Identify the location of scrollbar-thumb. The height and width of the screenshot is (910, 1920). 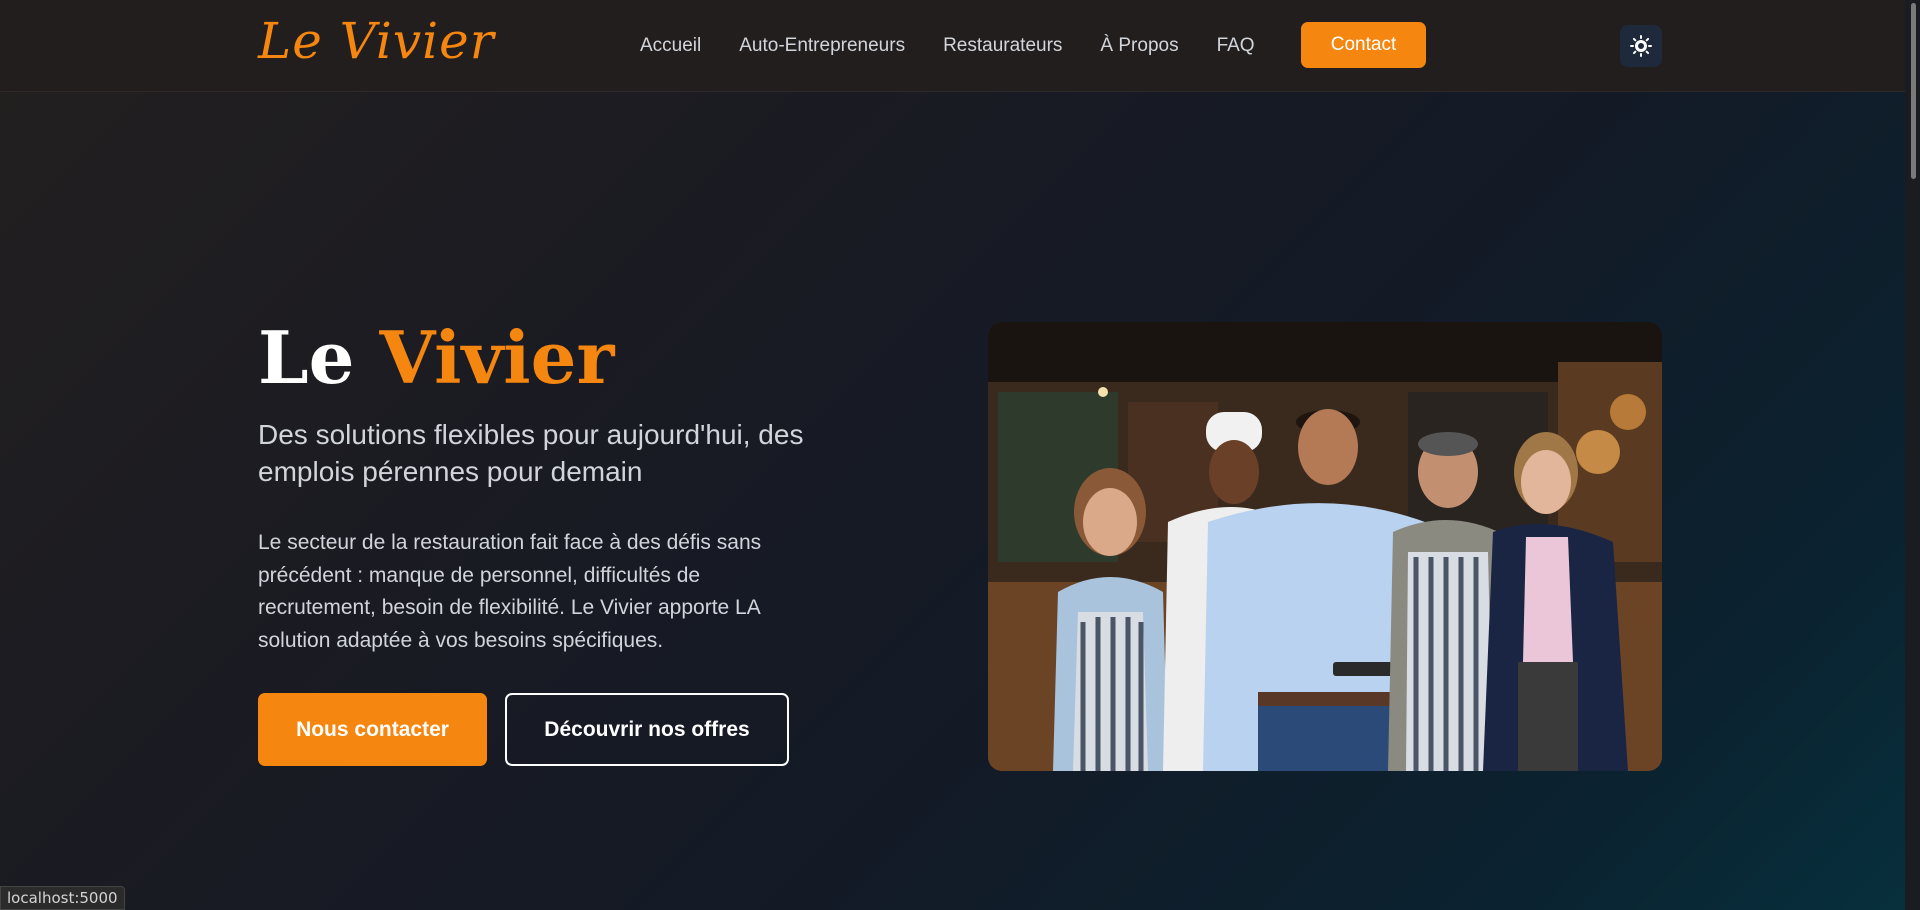
(1913, 91).